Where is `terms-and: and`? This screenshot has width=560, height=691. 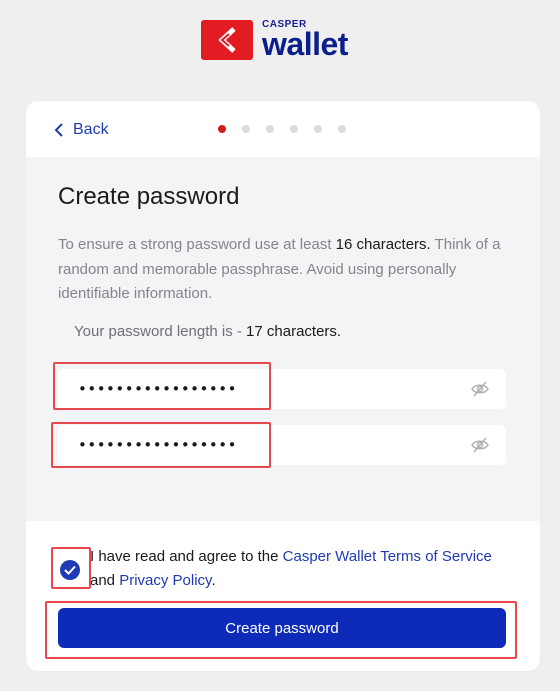
terms-and: and is located at coordinates (105, 580).